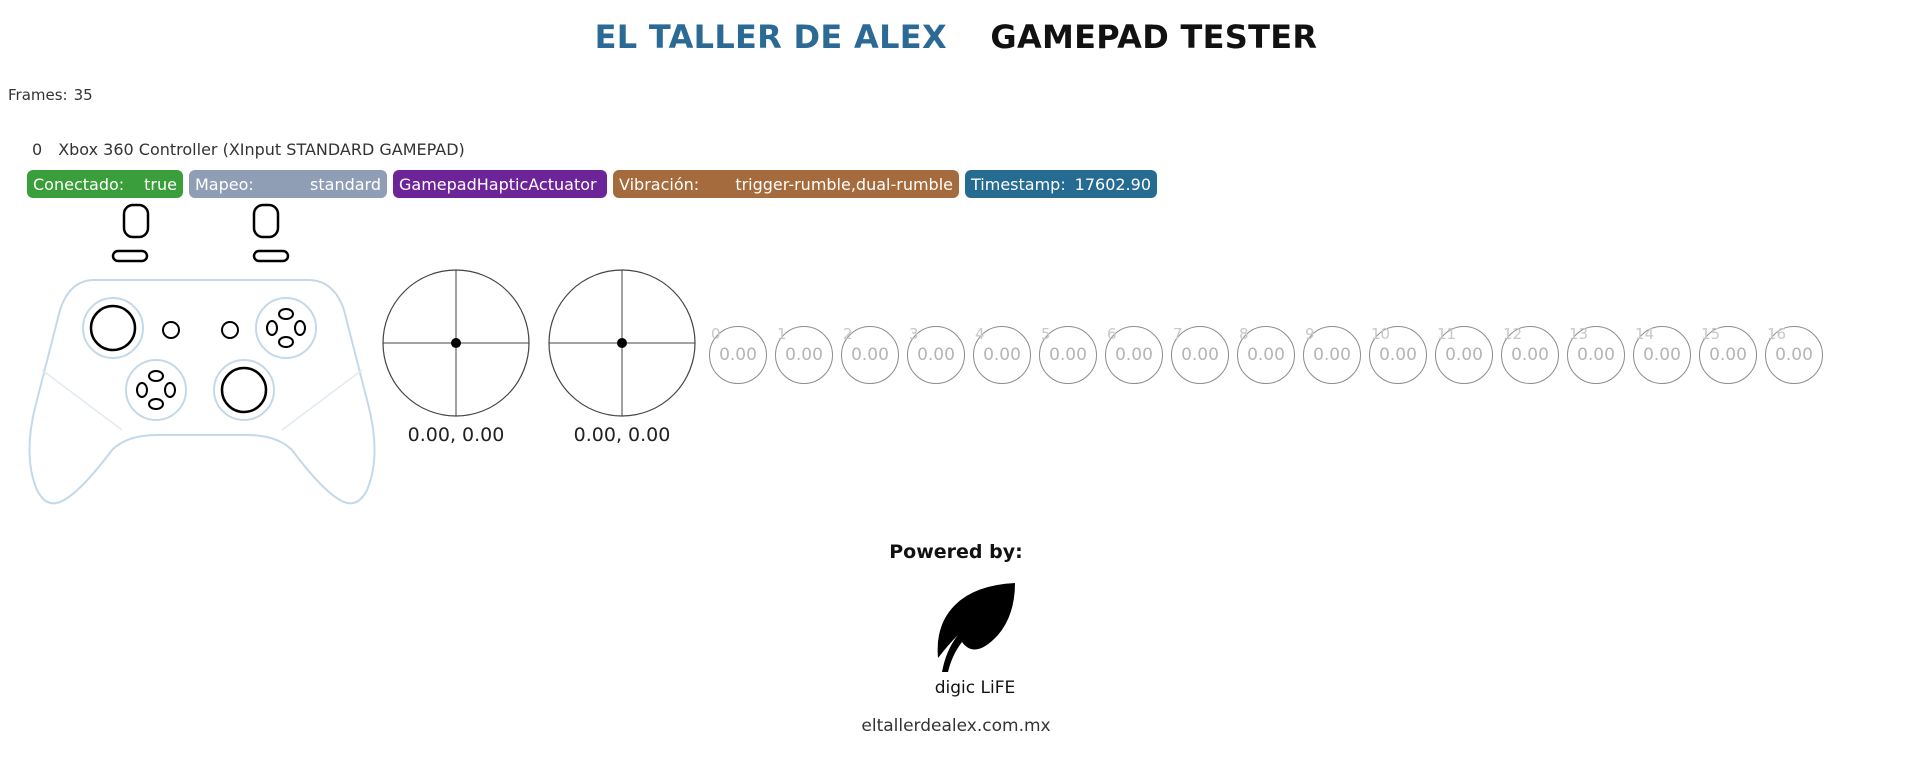 The image size is (1912, 760). What do you see at coordinates (1579, 334) in the screenshot?
I see `button-index: 13` at bounding box center [1579, 334].